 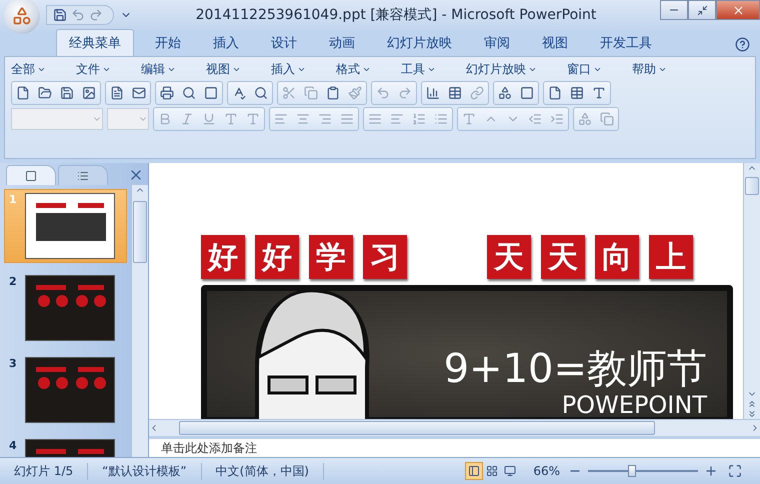 I want to click on undo-icon, so click(x=383, y=93).